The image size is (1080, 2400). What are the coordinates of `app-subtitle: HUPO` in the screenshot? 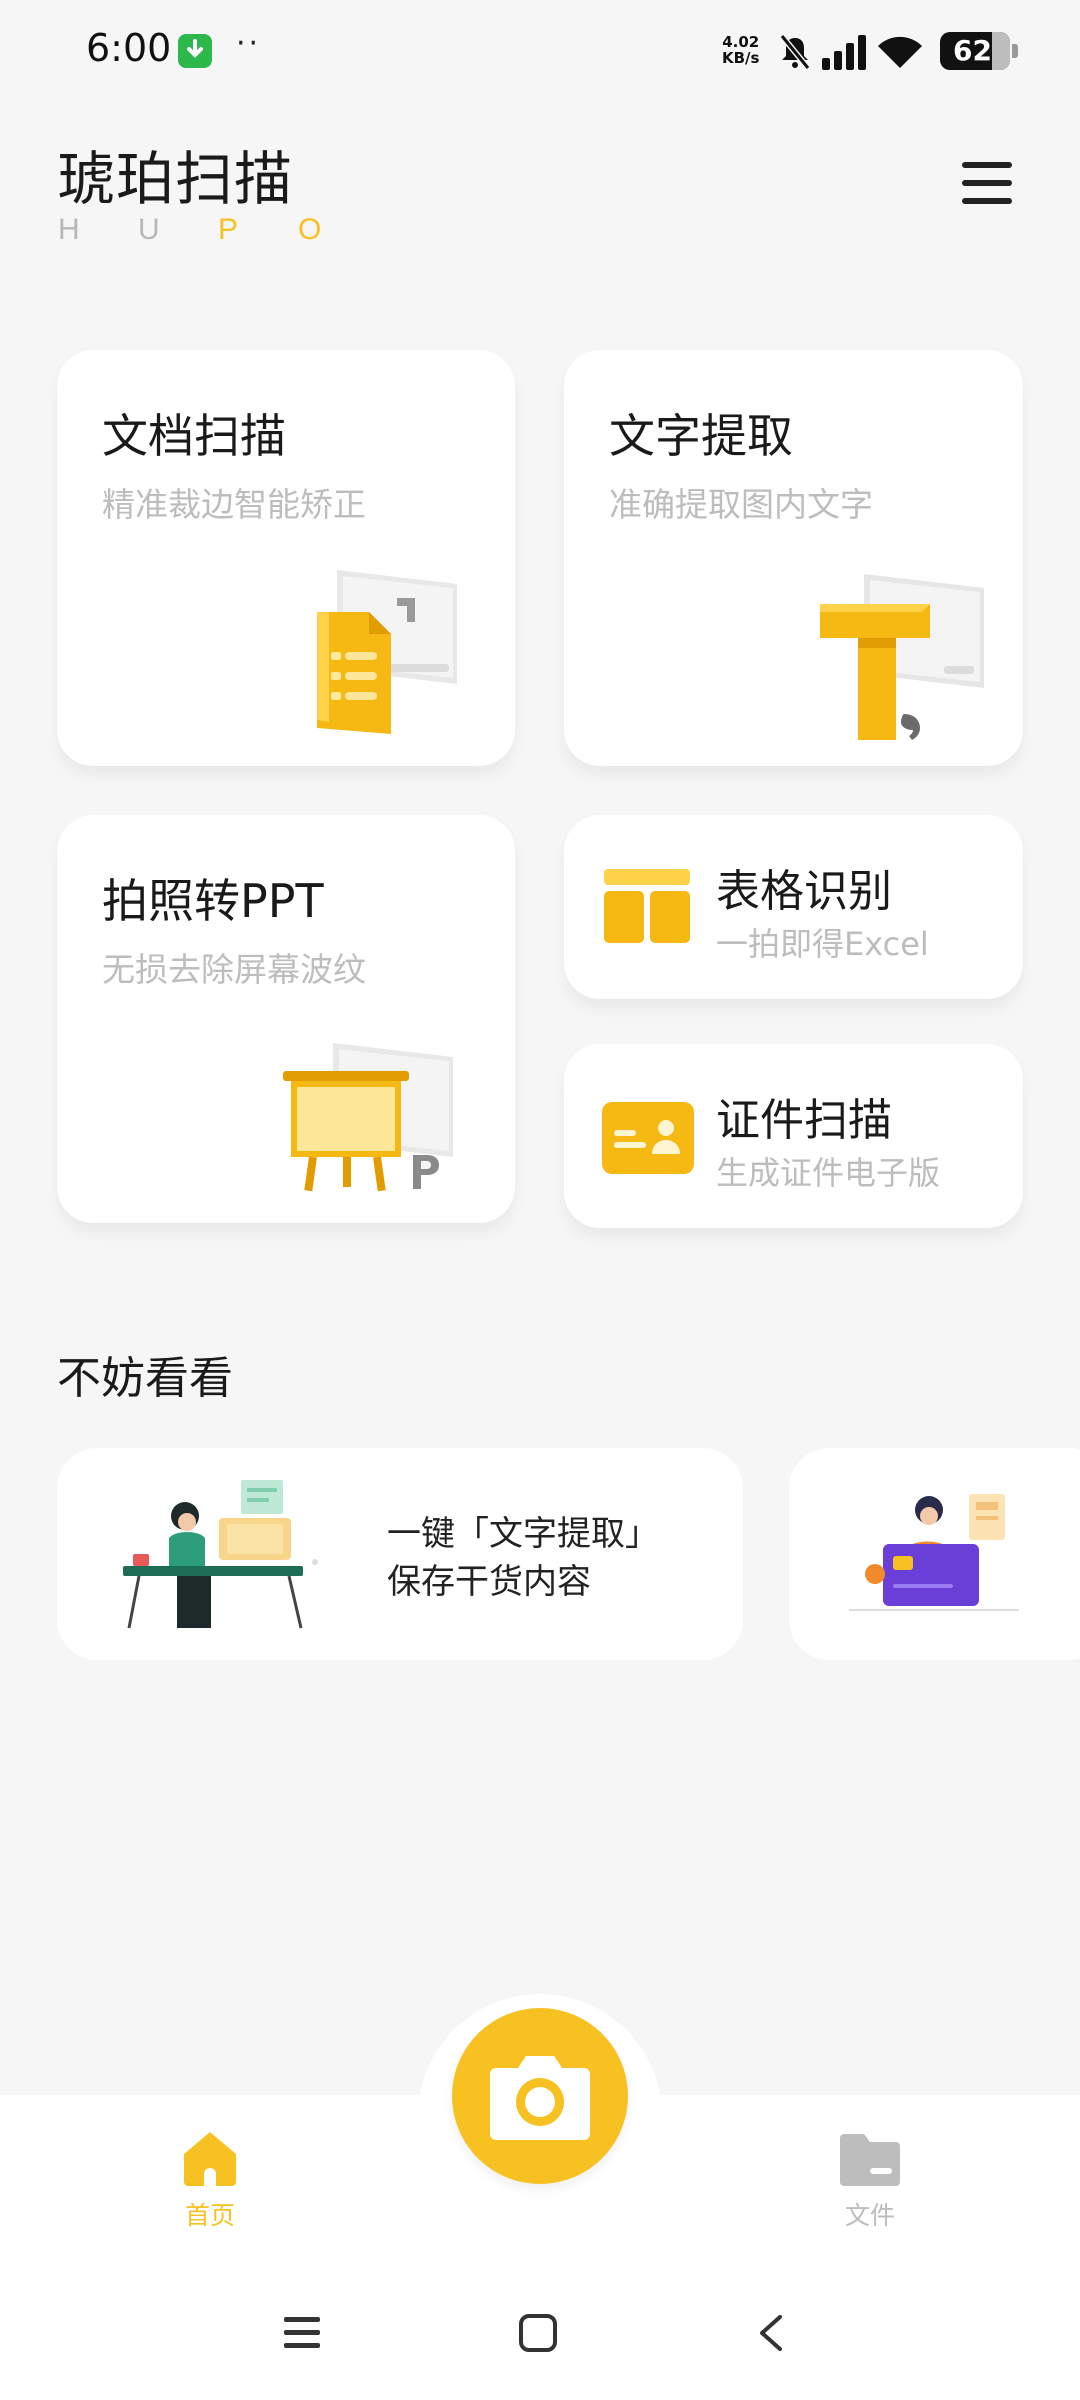 It's located at (218, 229).